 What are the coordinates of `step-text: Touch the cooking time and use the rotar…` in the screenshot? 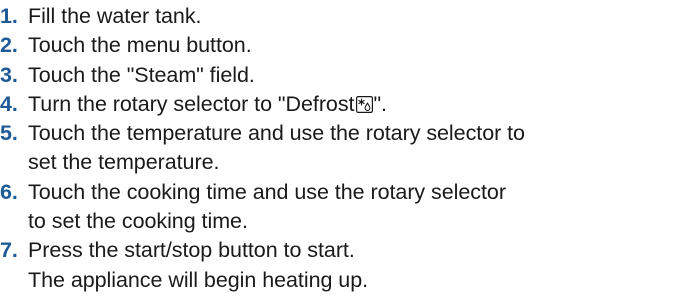 It's located at (267, 191).